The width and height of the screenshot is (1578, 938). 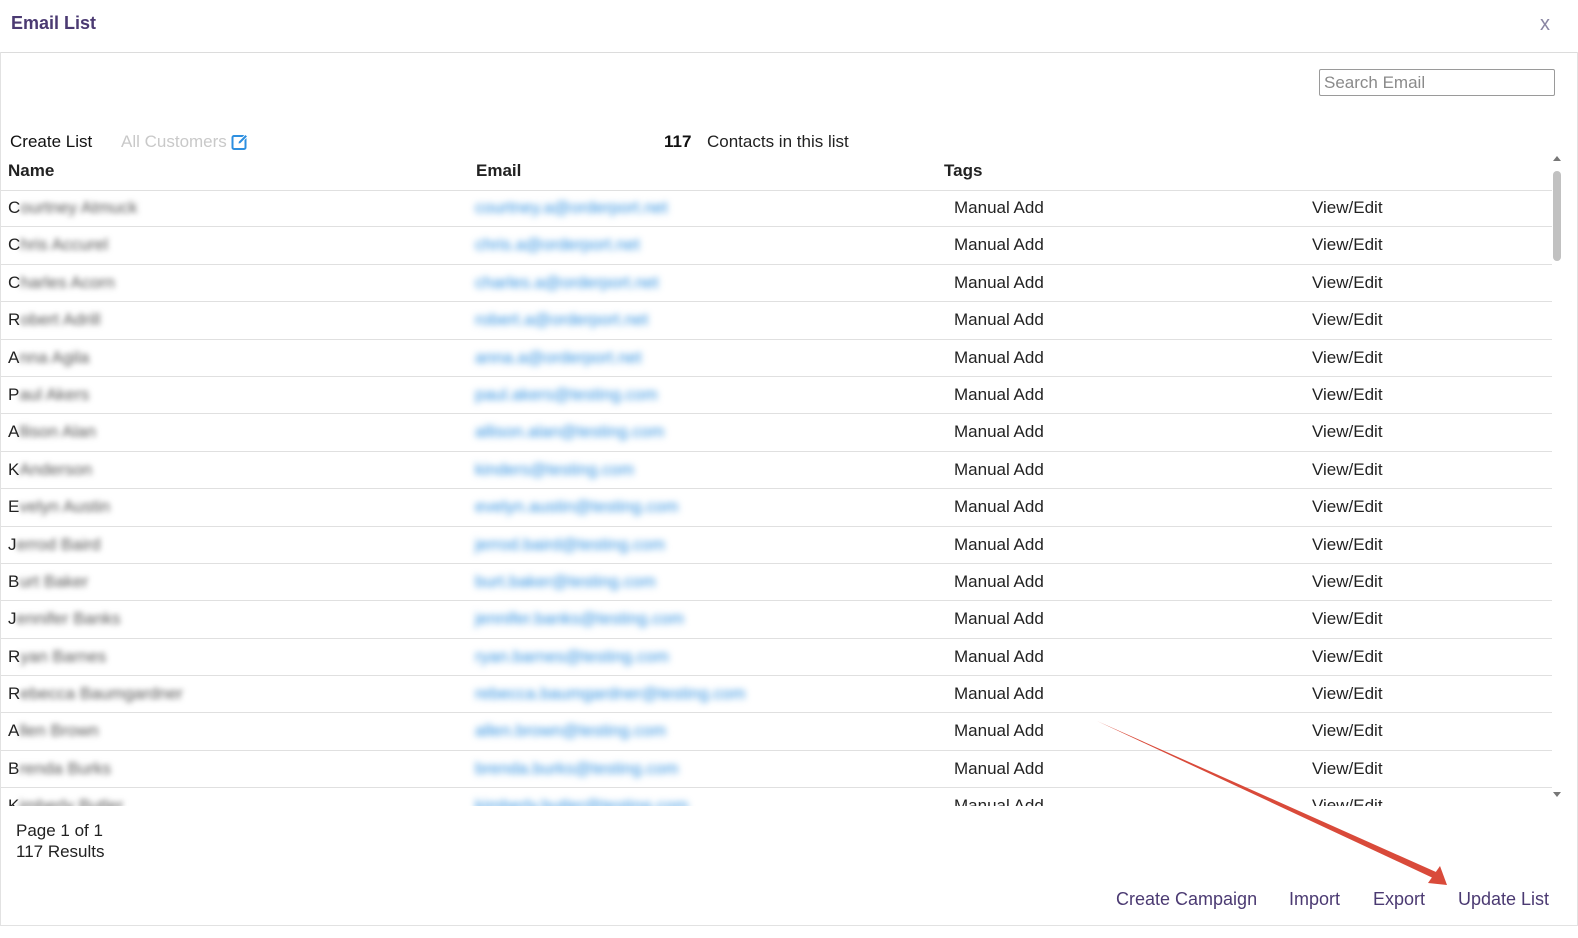 I want to click on contact-name-rest: nna Agila, so click(x=54, y=357).